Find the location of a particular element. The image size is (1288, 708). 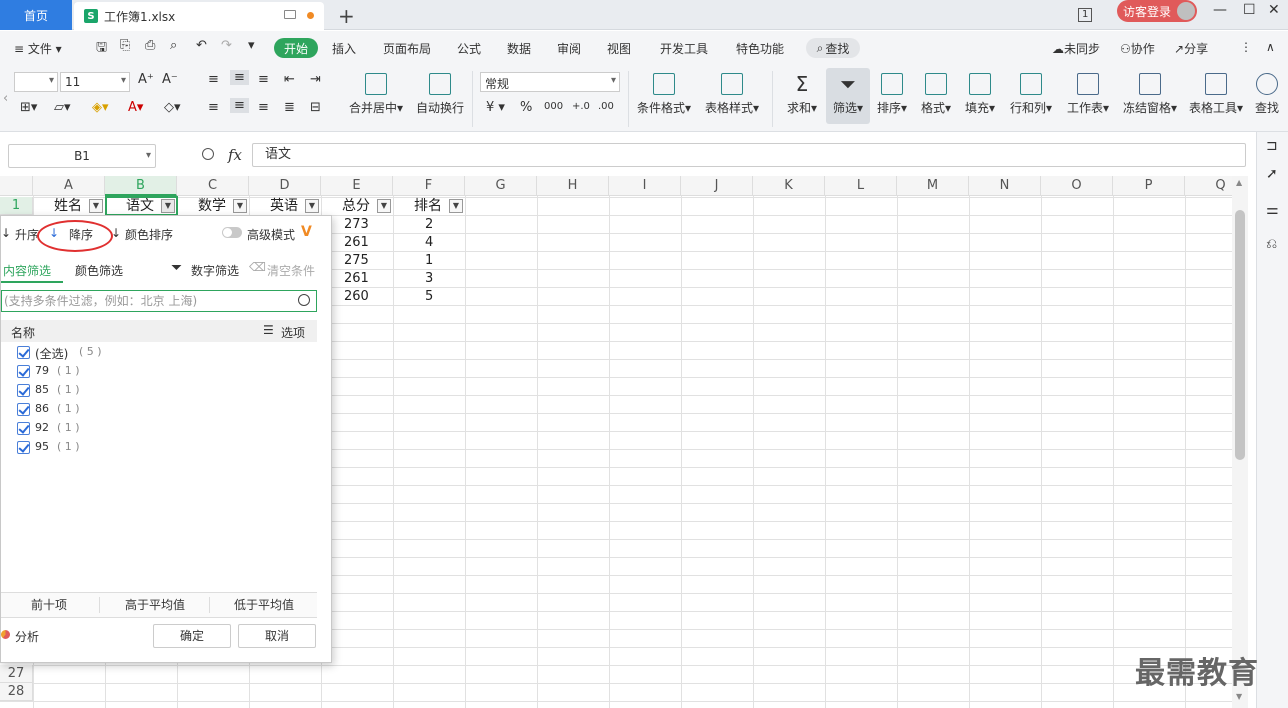

column-header-p: P is located at coordinates (1149, 186).